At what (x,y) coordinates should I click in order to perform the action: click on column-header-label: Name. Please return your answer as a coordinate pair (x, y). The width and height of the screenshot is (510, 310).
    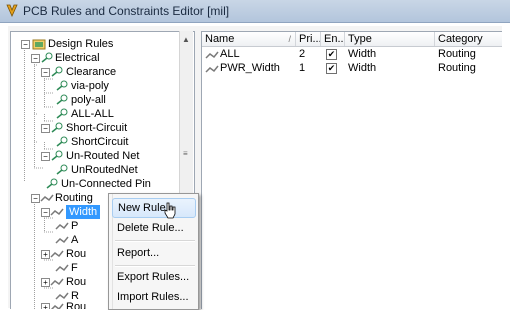
    Looking at the image, I should click on (220, 39).